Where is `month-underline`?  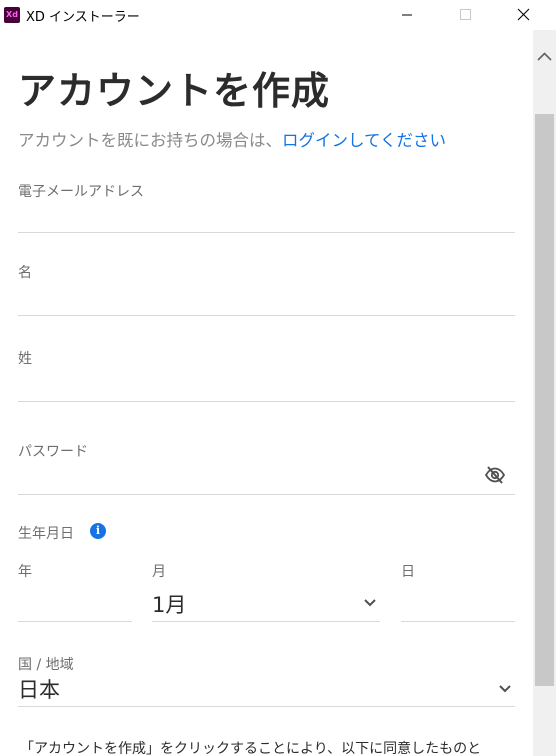 month-underline is located at coordinates (266, 621).